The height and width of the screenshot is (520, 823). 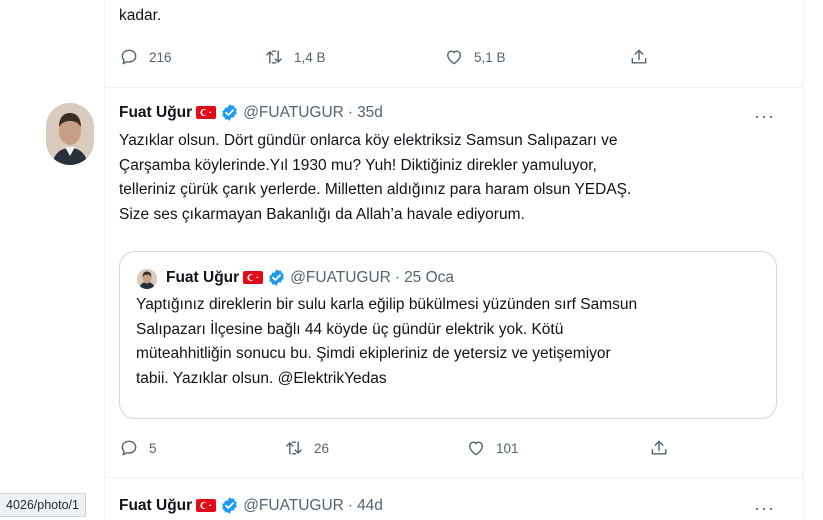 I want to click on author-avatar, so click(x=70, y=134).